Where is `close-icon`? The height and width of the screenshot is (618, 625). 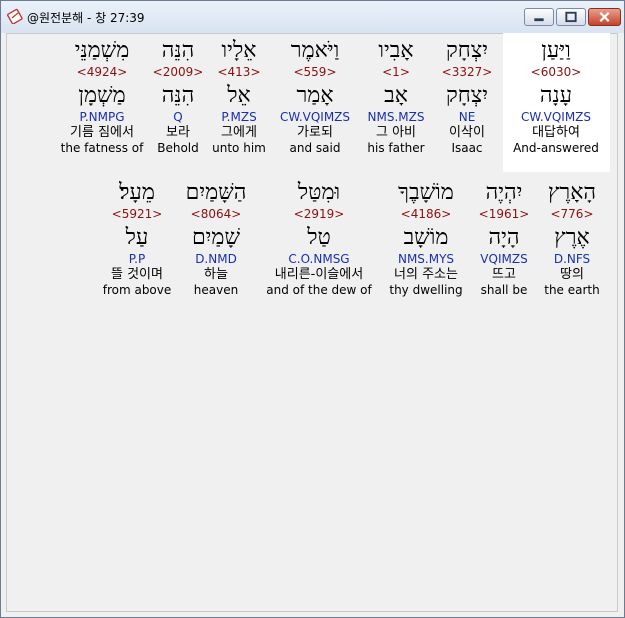 close-icon is located at coordinates (604, 17).